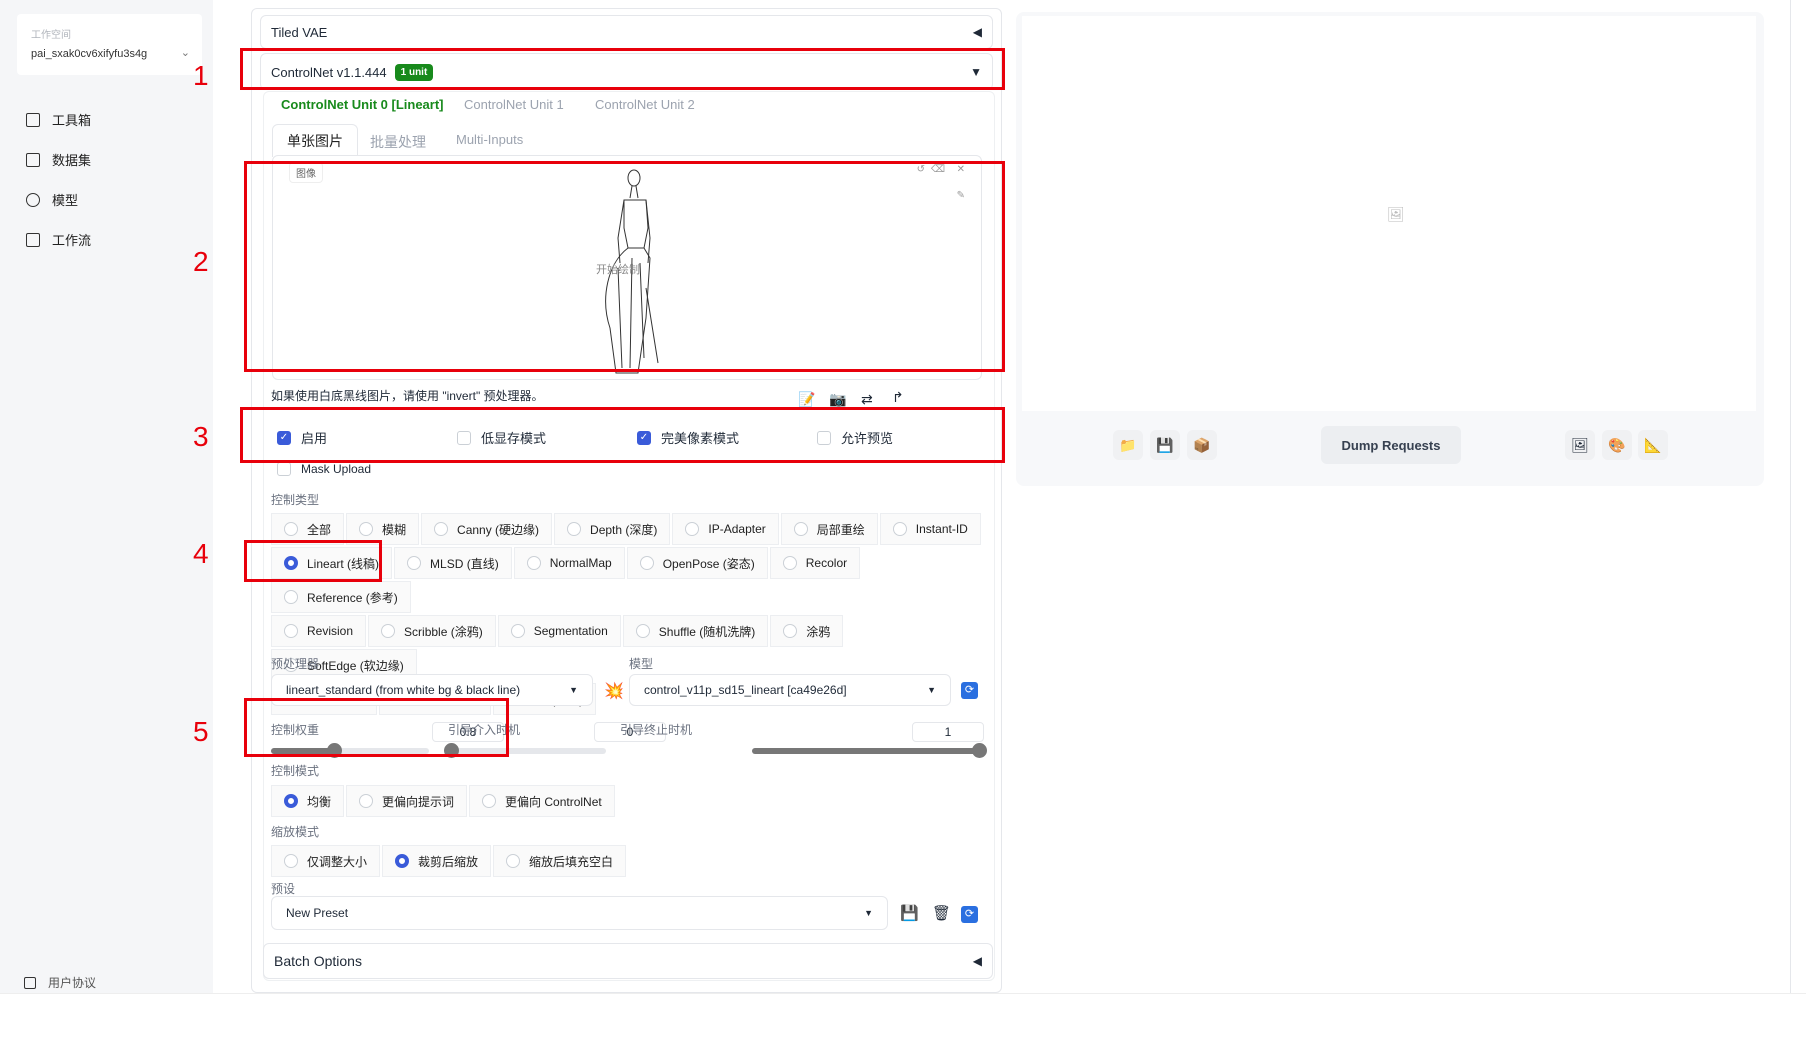  Describe the element at coordinates (542, 801) in the screenshot. I see `radio-option: 更偏向 ControlNet` at that location.